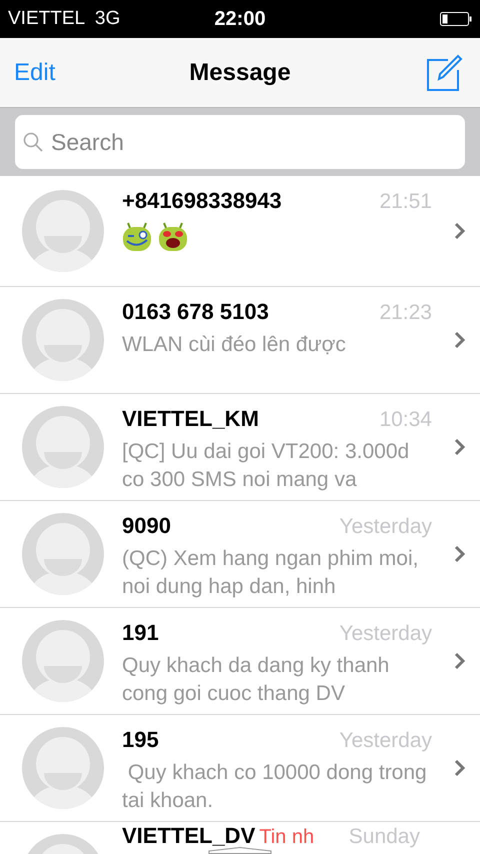 The width and height of the screenshot is (480, 854). What do you see at coordinates (286, 837) in the screenshot?
I see `message-tag: Tin nh` at bounding box center [286, 837].